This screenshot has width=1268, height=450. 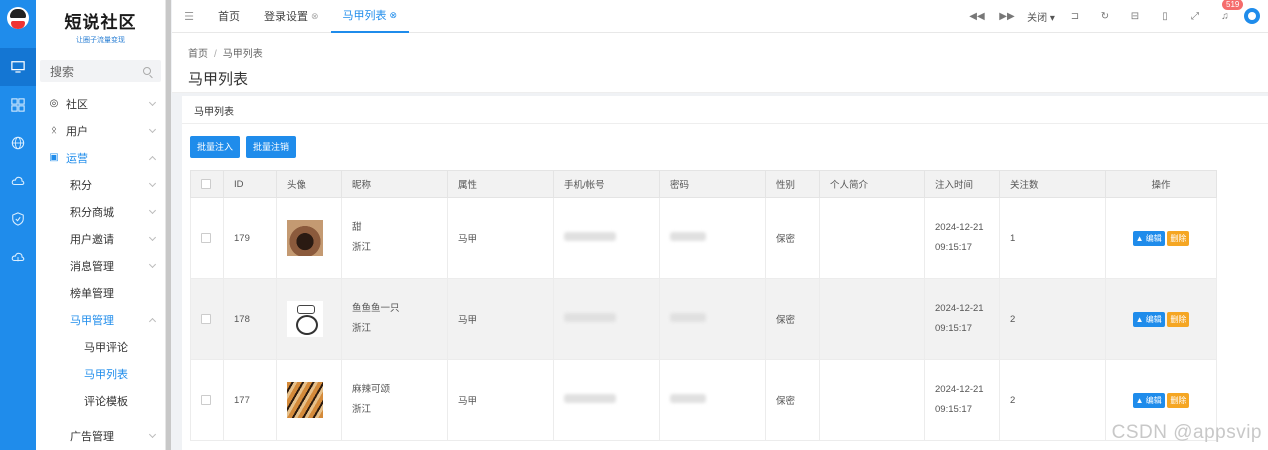 What do you see at coordinates (54, 157) in the screenshot?
I see `operate-icon: ▣` at bounding box center [54, 157].